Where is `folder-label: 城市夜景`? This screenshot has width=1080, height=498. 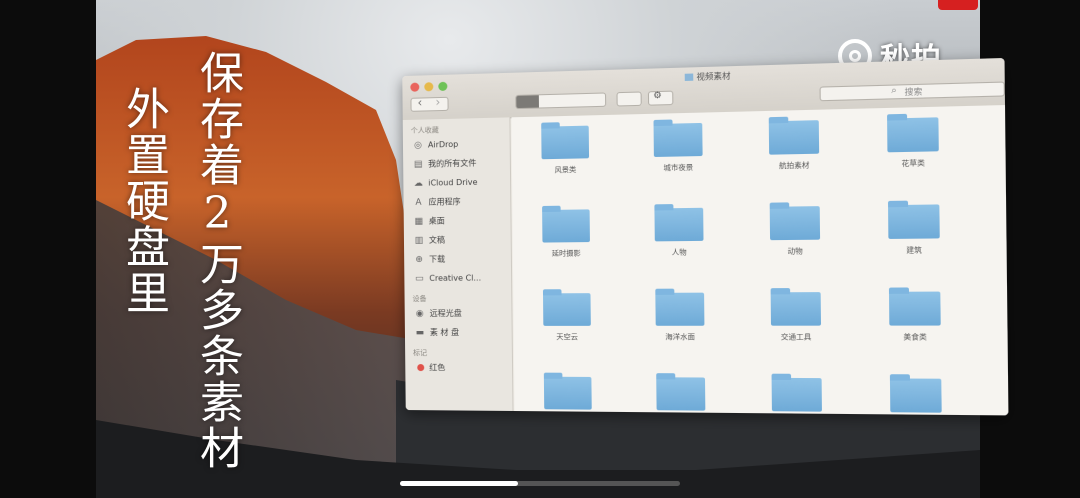
folder-label: 城市夜景 is located at coordinates (678, 168).